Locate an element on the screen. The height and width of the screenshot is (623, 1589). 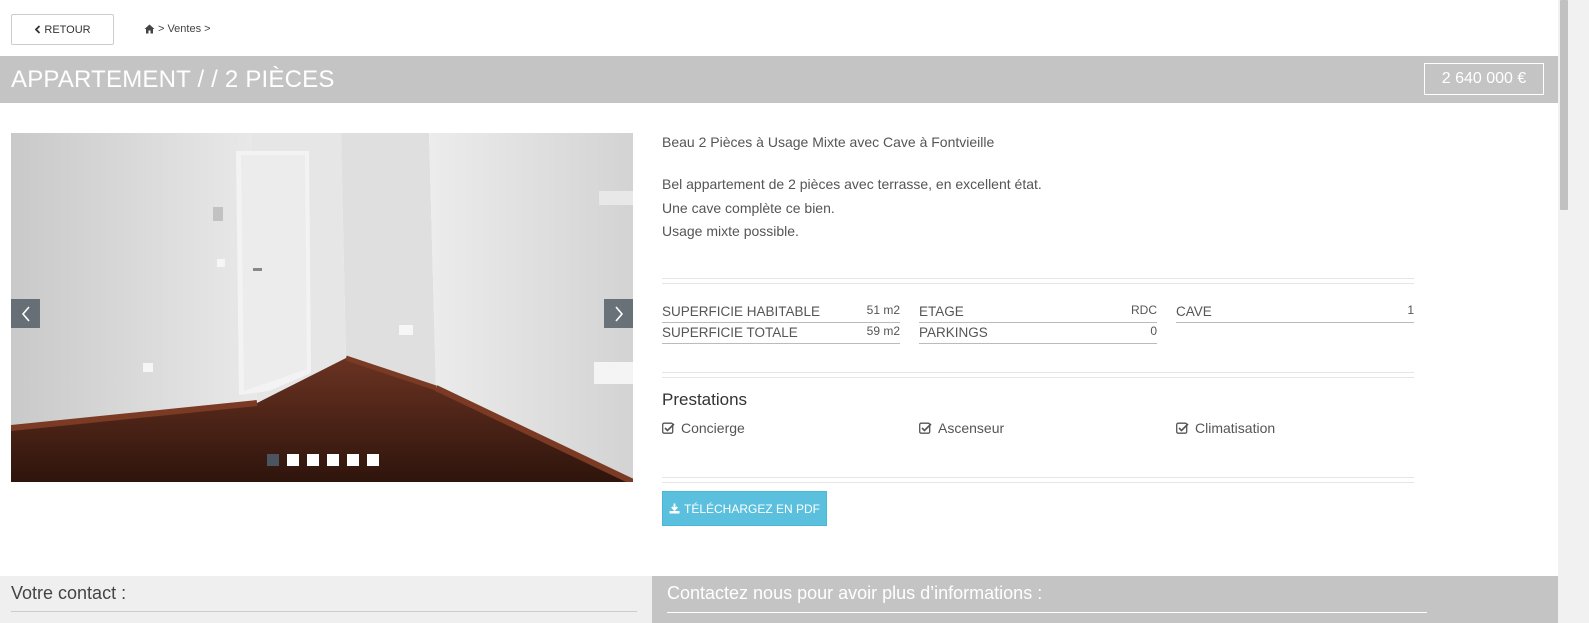
feature-label: CAVE is located at coordinates (1194, 311).